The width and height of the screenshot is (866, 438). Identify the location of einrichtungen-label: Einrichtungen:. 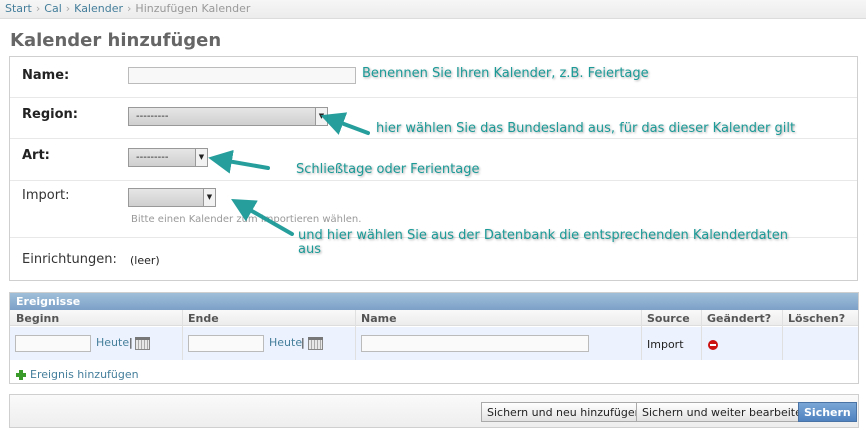
(69, 259).